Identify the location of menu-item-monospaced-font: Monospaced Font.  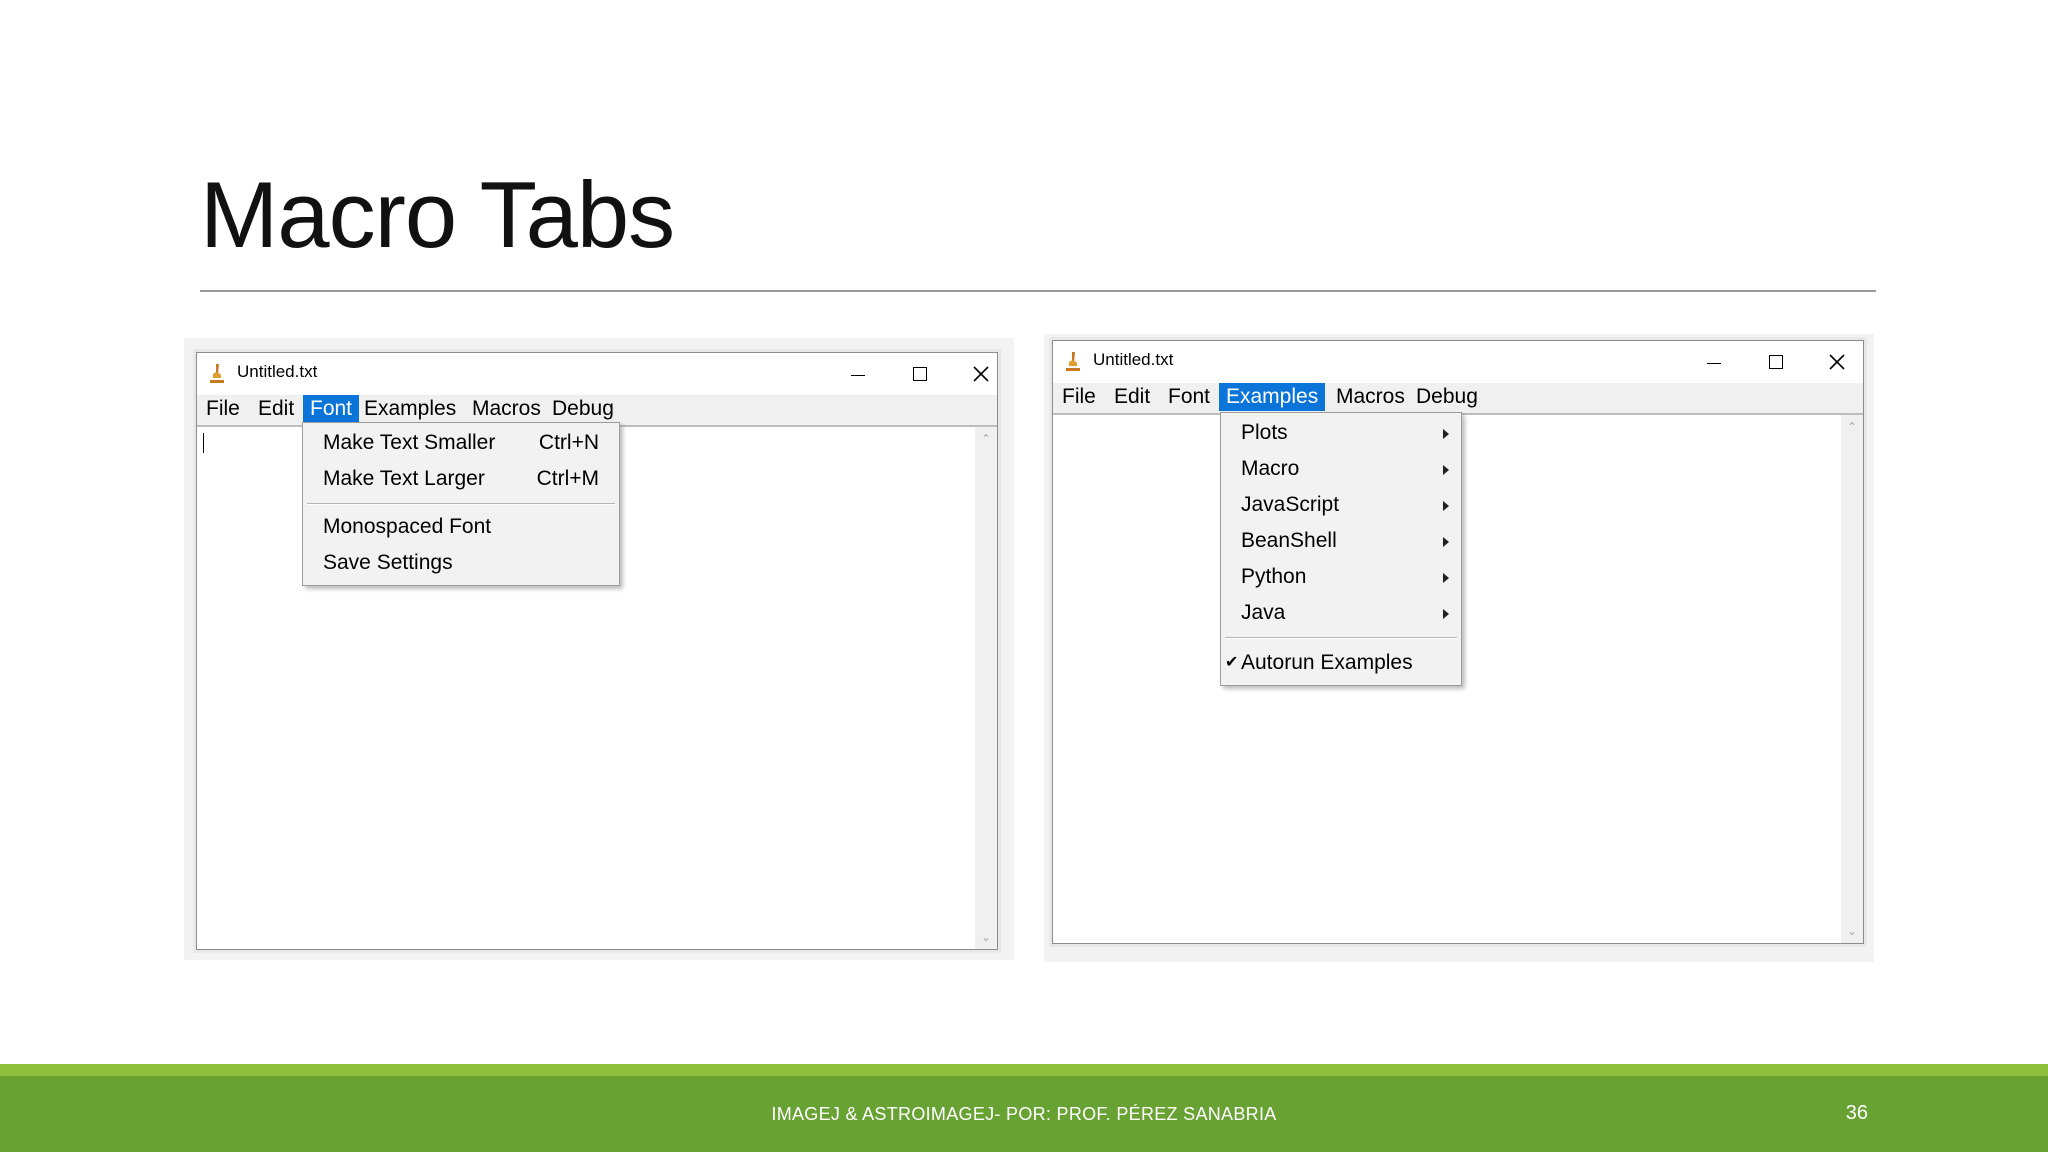
(461, 527).